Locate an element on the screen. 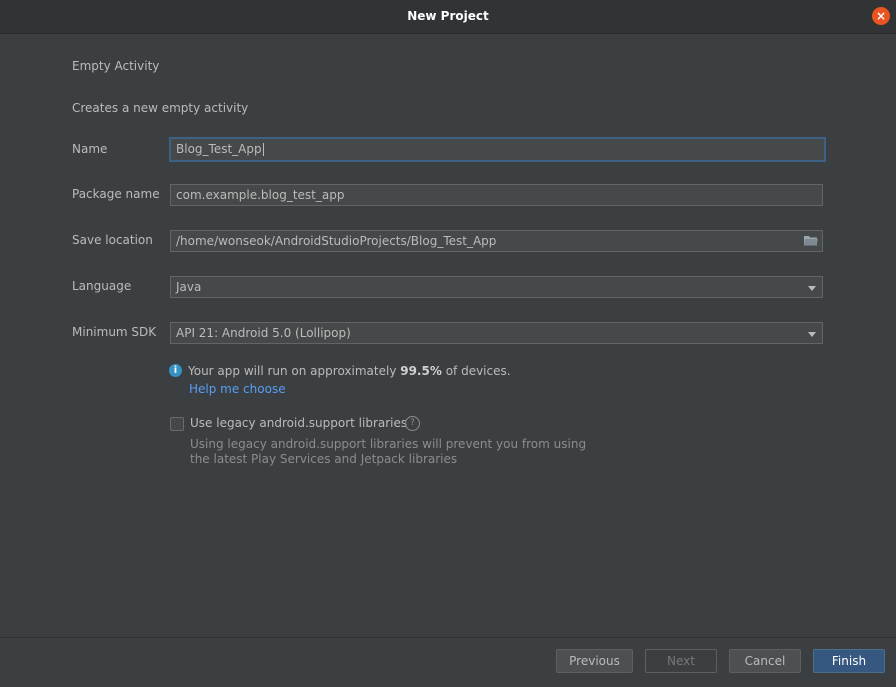 This screenshot has width=896, height=687. close-icon: × is located at coordinates (881, 16).